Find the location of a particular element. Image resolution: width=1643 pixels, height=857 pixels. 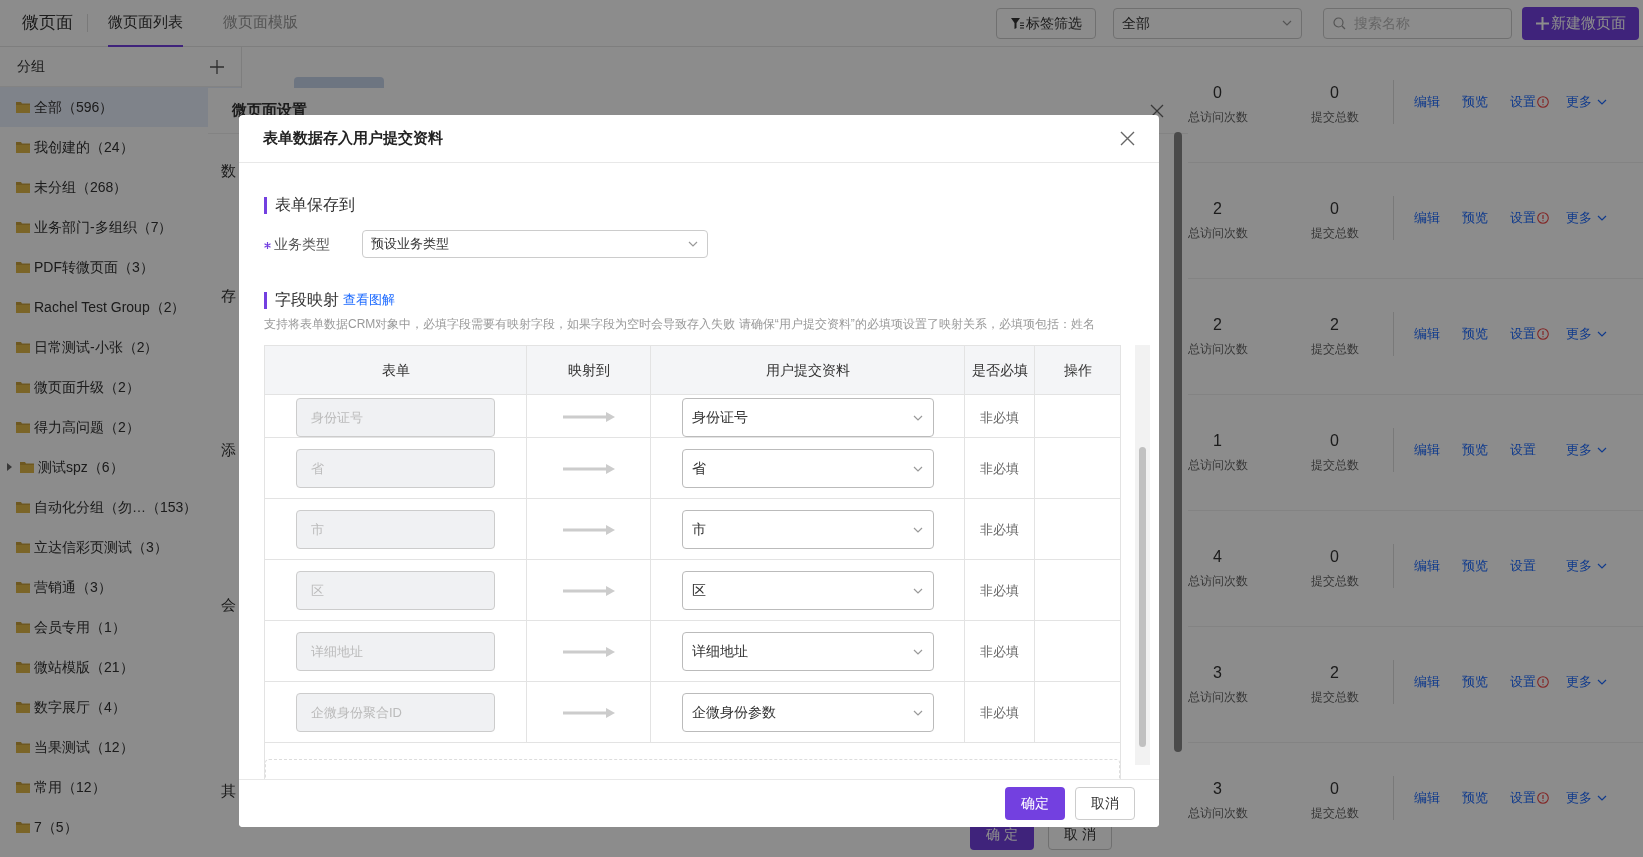

confirm-button: 确定 is located at coordinates (1035, 803).